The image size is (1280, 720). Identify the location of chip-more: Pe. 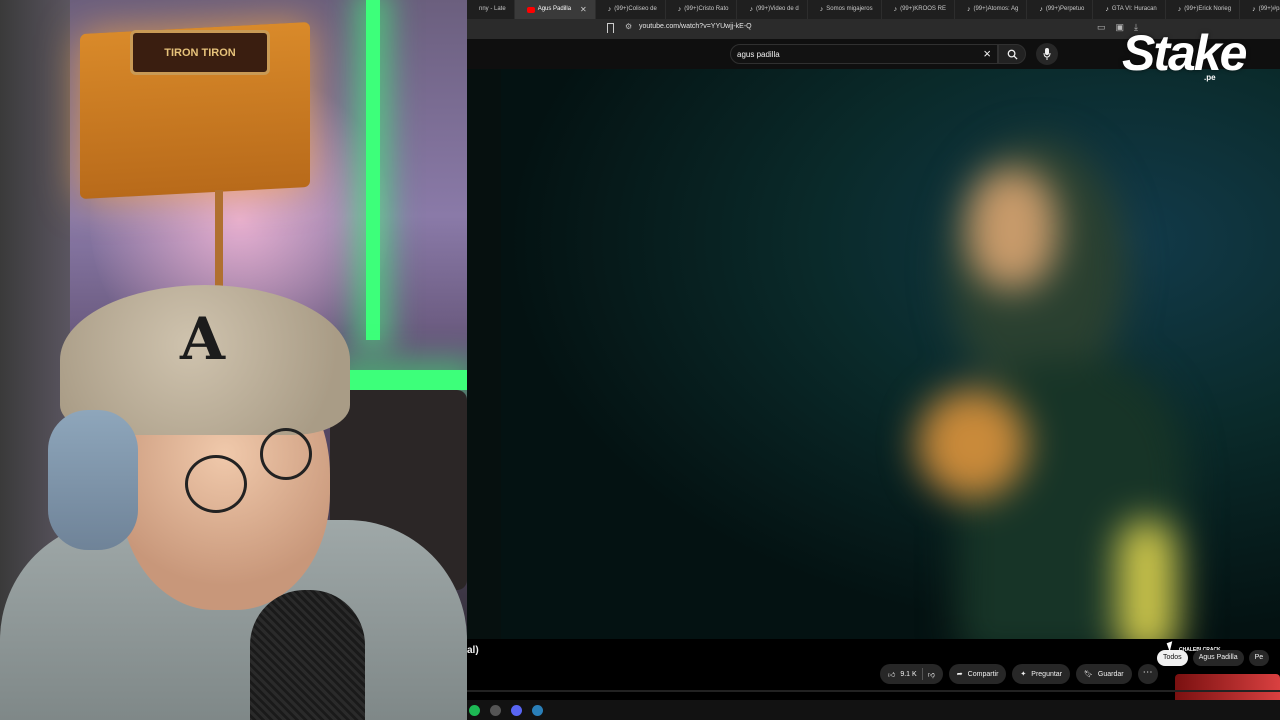
(1259, 658).